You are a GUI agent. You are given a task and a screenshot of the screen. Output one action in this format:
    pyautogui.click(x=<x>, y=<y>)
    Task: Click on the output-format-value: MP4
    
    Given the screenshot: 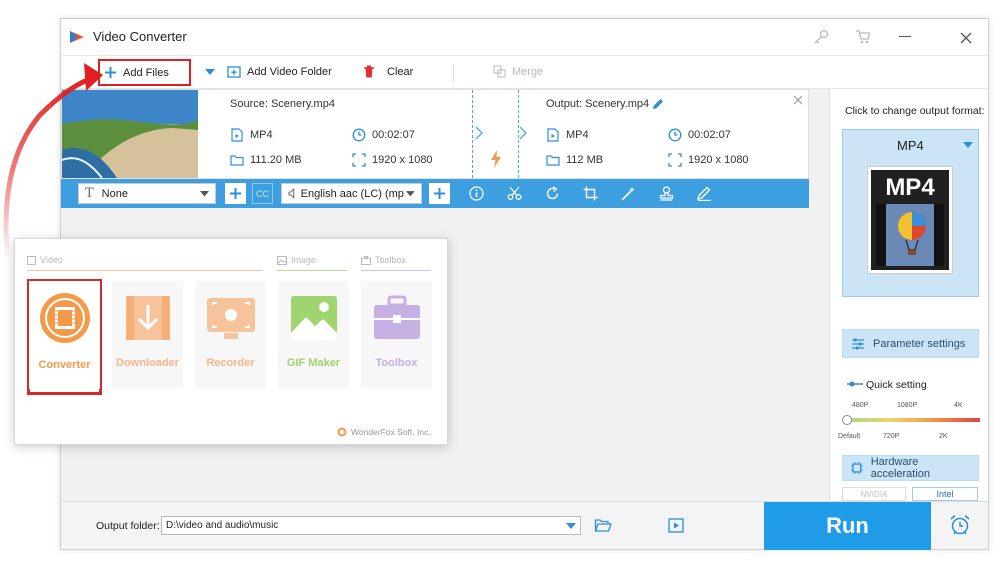 What is the action you would take?
    pyautogui.click(x=577, y=135)
    